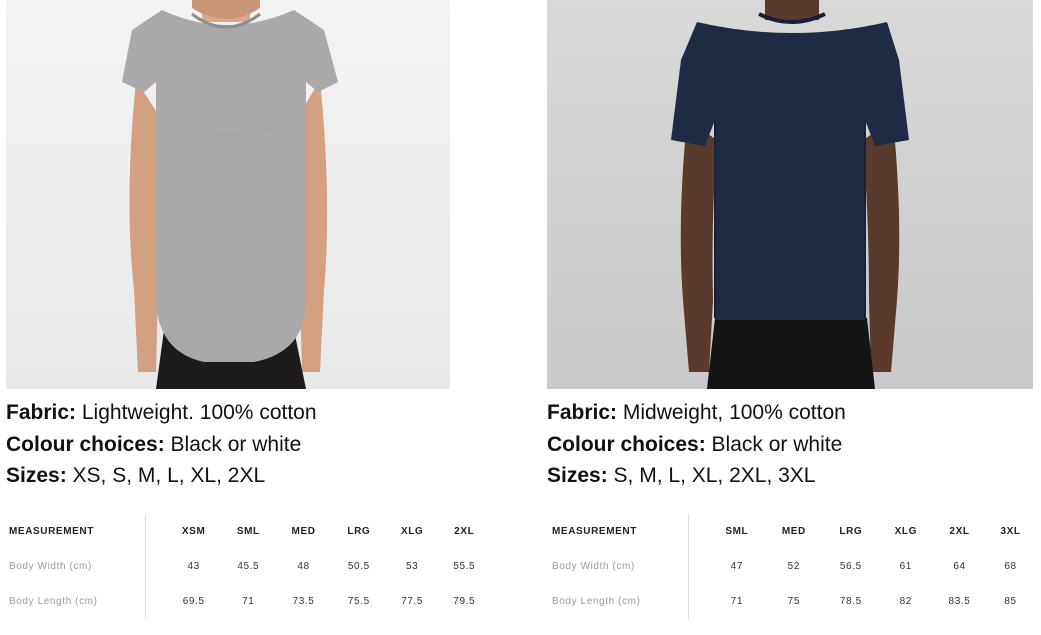 The height and width of the screenshot is (635, 1041). I want to click on table-row: Body Width (cm) 47 52 56.5 61 64 68, so click(792, 566).